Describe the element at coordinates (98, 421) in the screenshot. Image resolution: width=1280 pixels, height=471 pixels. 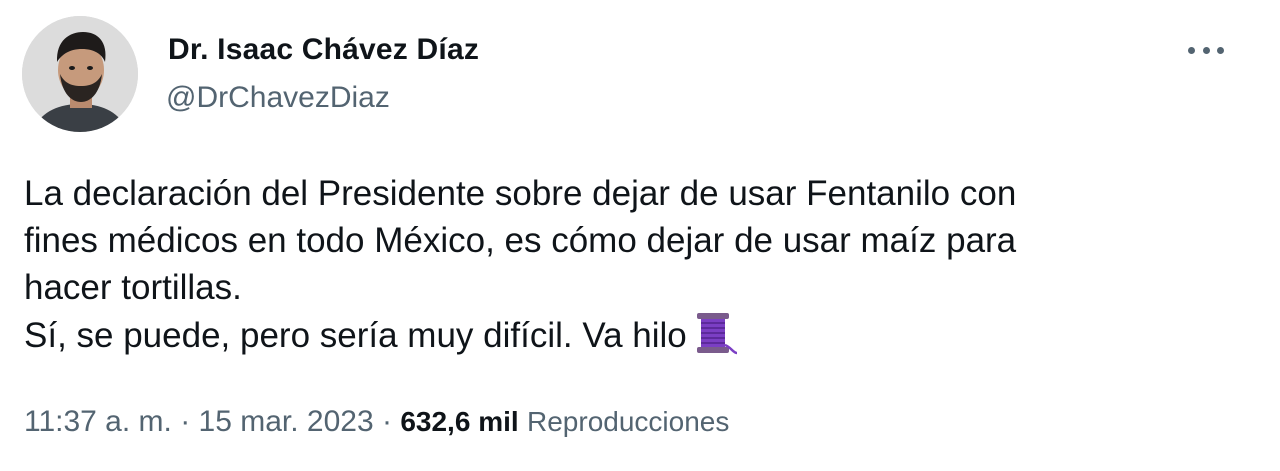
I see `tweet-time: 11:37 a. m.` at that location.